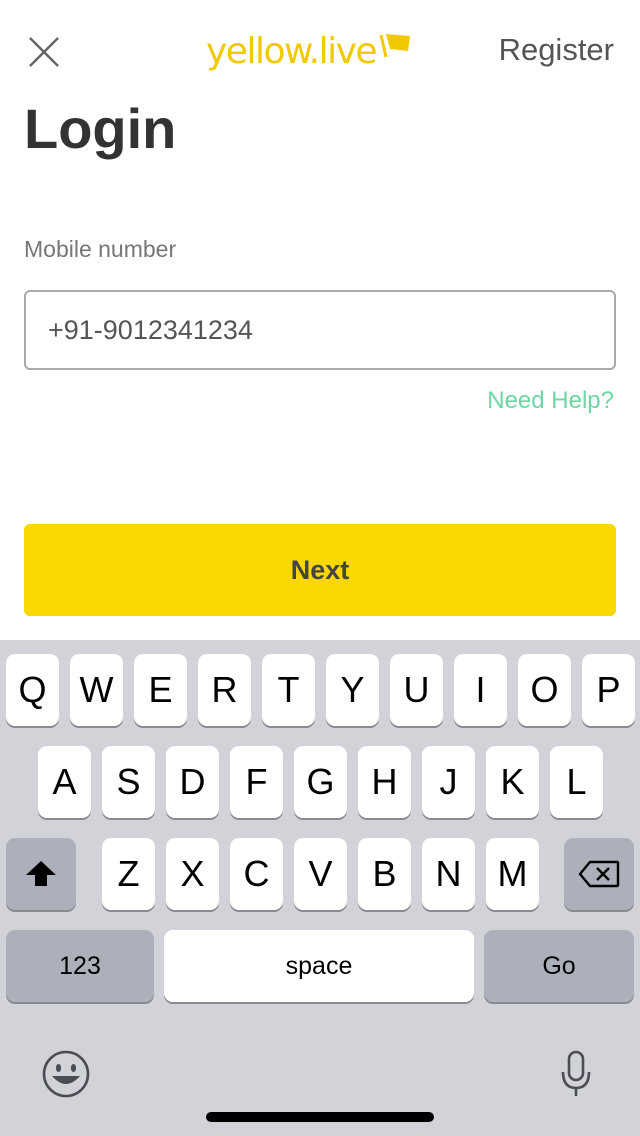  What do you see at coordinates (320, 874) in the screenshot?
I see `key: V` at bounding box center [320, 874].